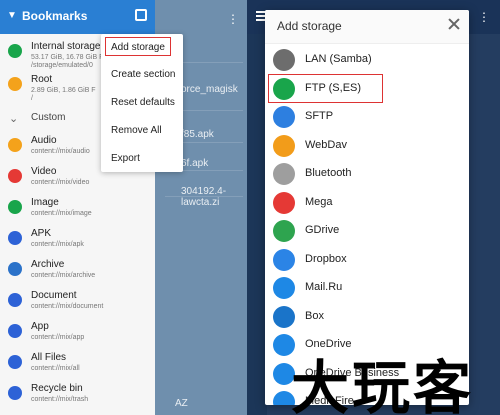 The image size is (500, 415). Describe the element at coordinates (367, 260) in the screenshot. I see `storage-type-item: Dropbox` at that location.